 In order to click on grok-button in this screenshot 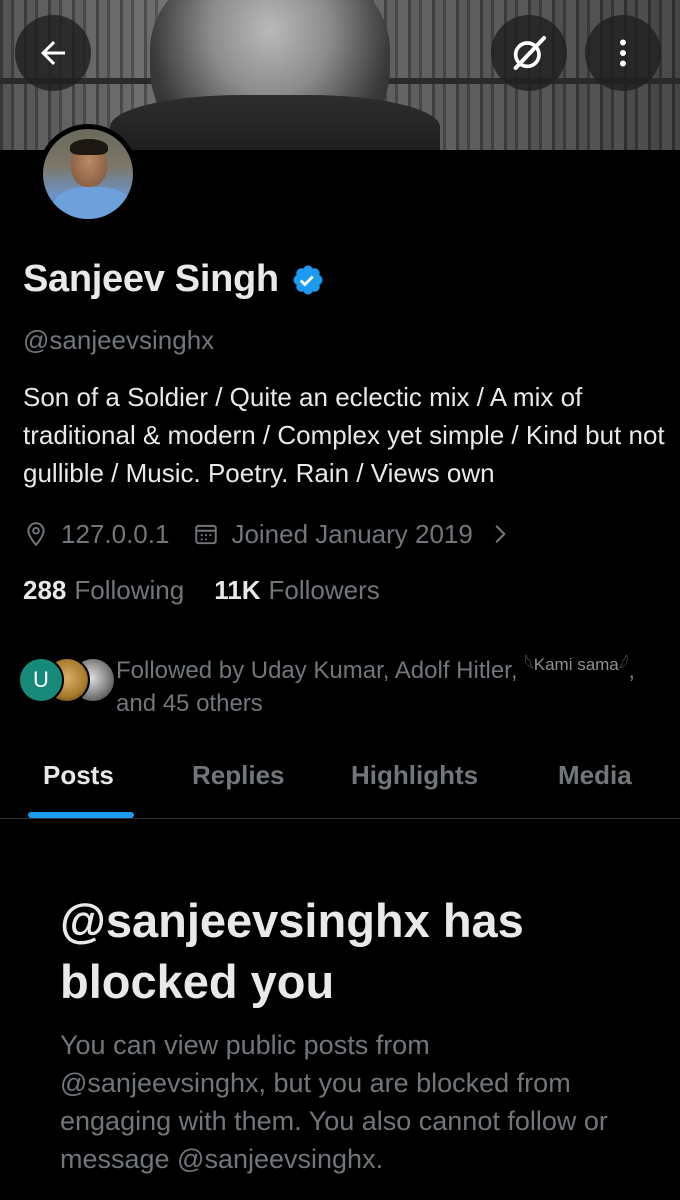, I will do `click(529, 53)`.